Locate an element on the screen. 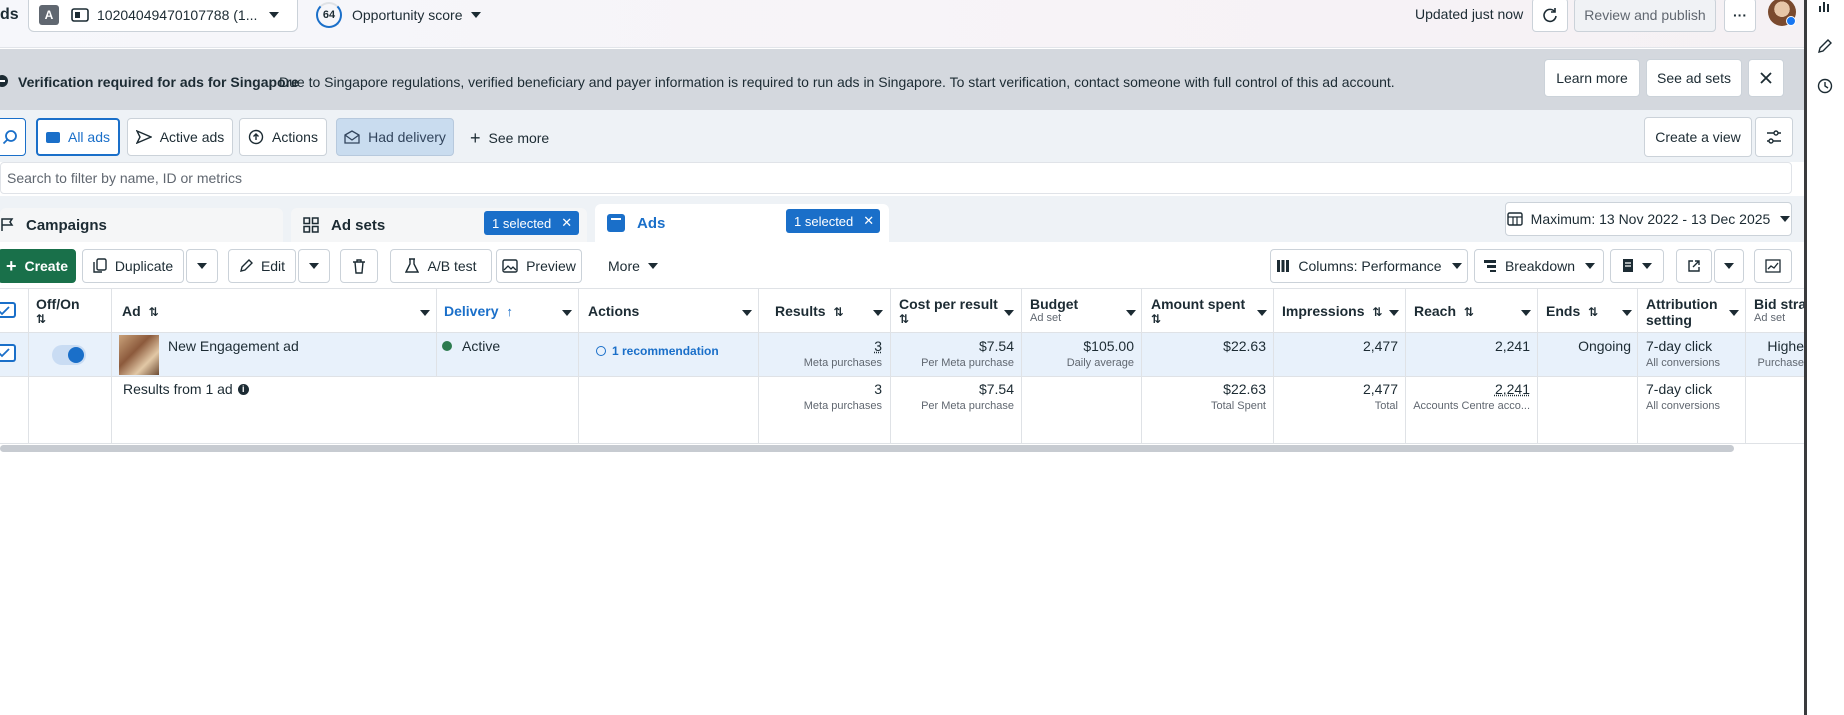  search-toggle-button is located at coordinates (13, 137).